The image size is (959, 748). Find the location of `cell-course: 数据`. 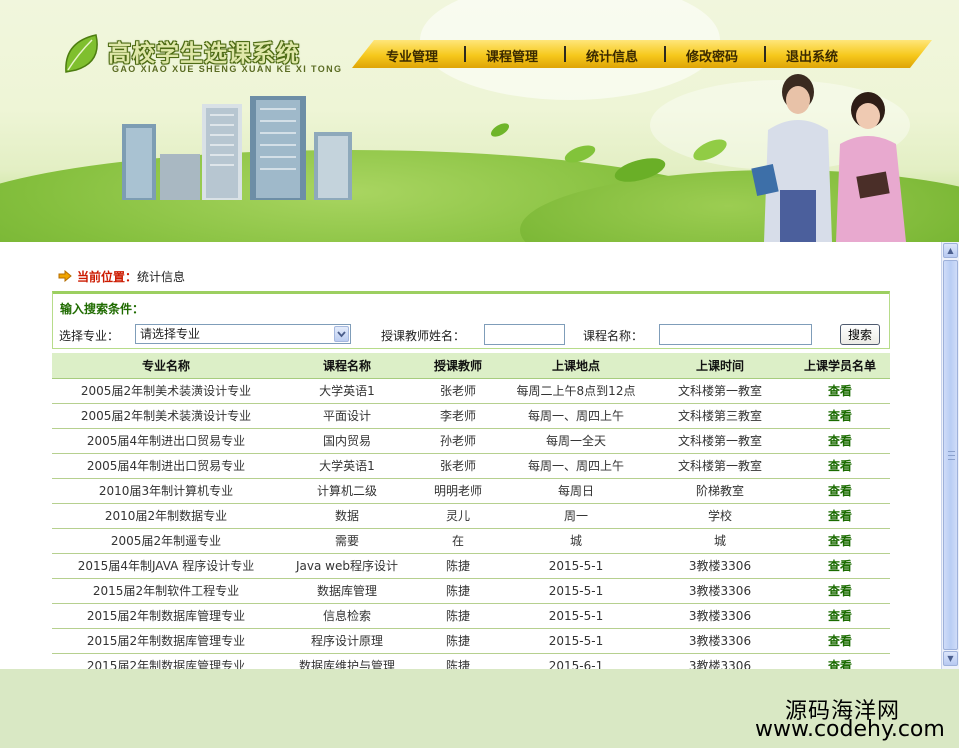

cell-course: 数据 is located at coordinates (347, 516).